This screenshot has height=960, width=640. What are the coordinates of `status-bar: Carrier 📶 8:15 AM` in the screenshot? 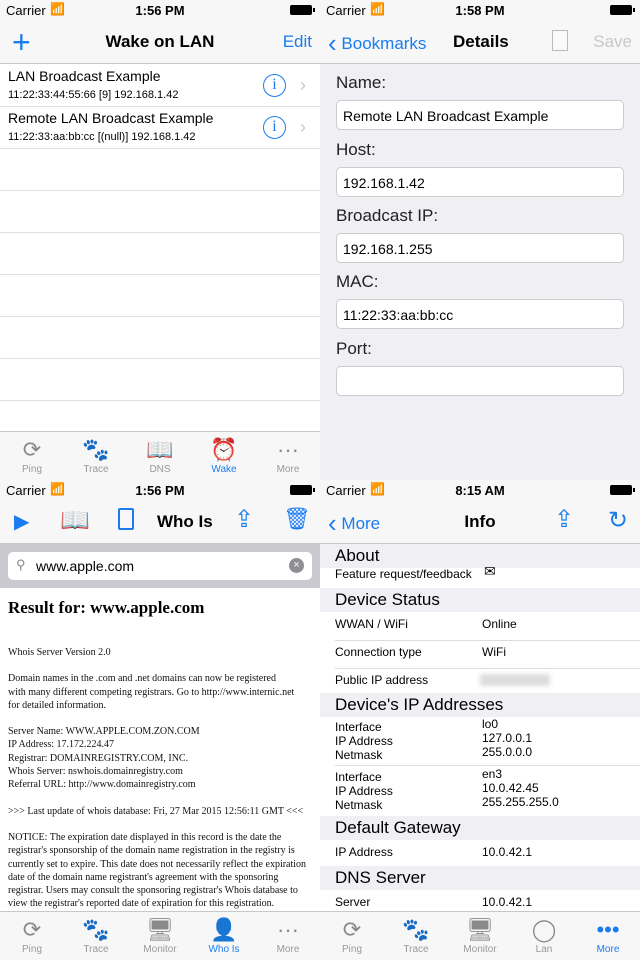 It's located at (480, 490).